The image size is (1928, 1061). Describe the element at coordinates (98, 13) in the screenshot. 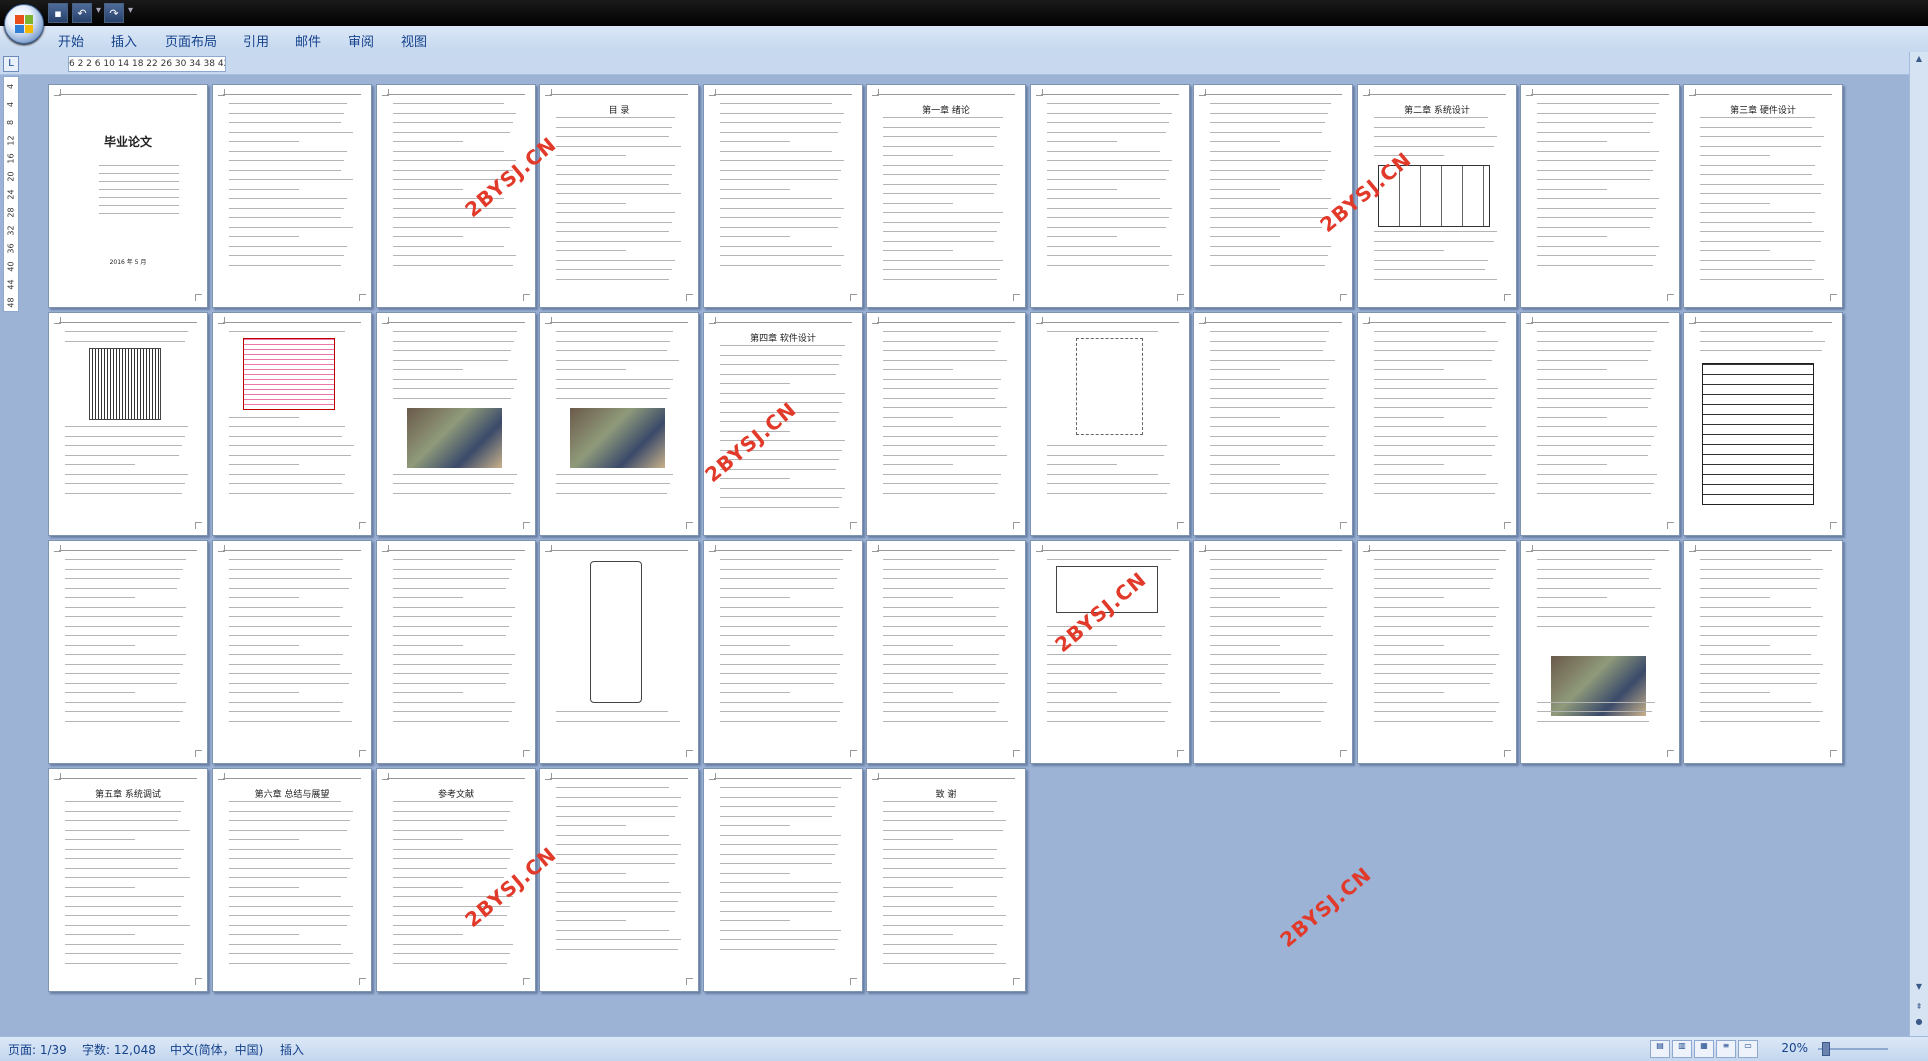

I see `dropdown-icon: ▾` at that location.